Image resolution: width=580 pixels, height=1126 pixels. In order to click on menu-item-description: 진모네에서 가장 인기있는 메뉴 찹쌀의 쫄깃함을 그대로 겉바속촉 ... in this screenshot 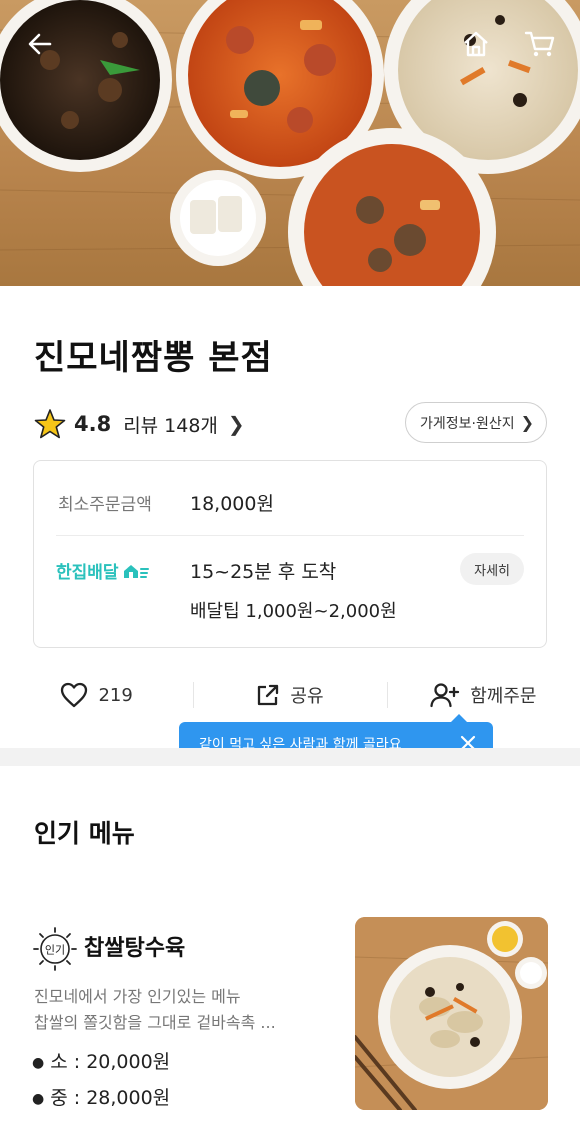, I will do `click(189, 1010)`.